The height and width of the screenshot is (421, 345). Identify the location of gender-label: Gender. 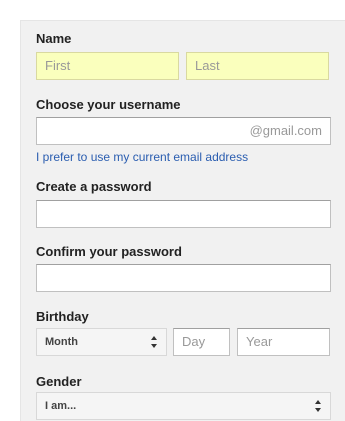
(59, 381).